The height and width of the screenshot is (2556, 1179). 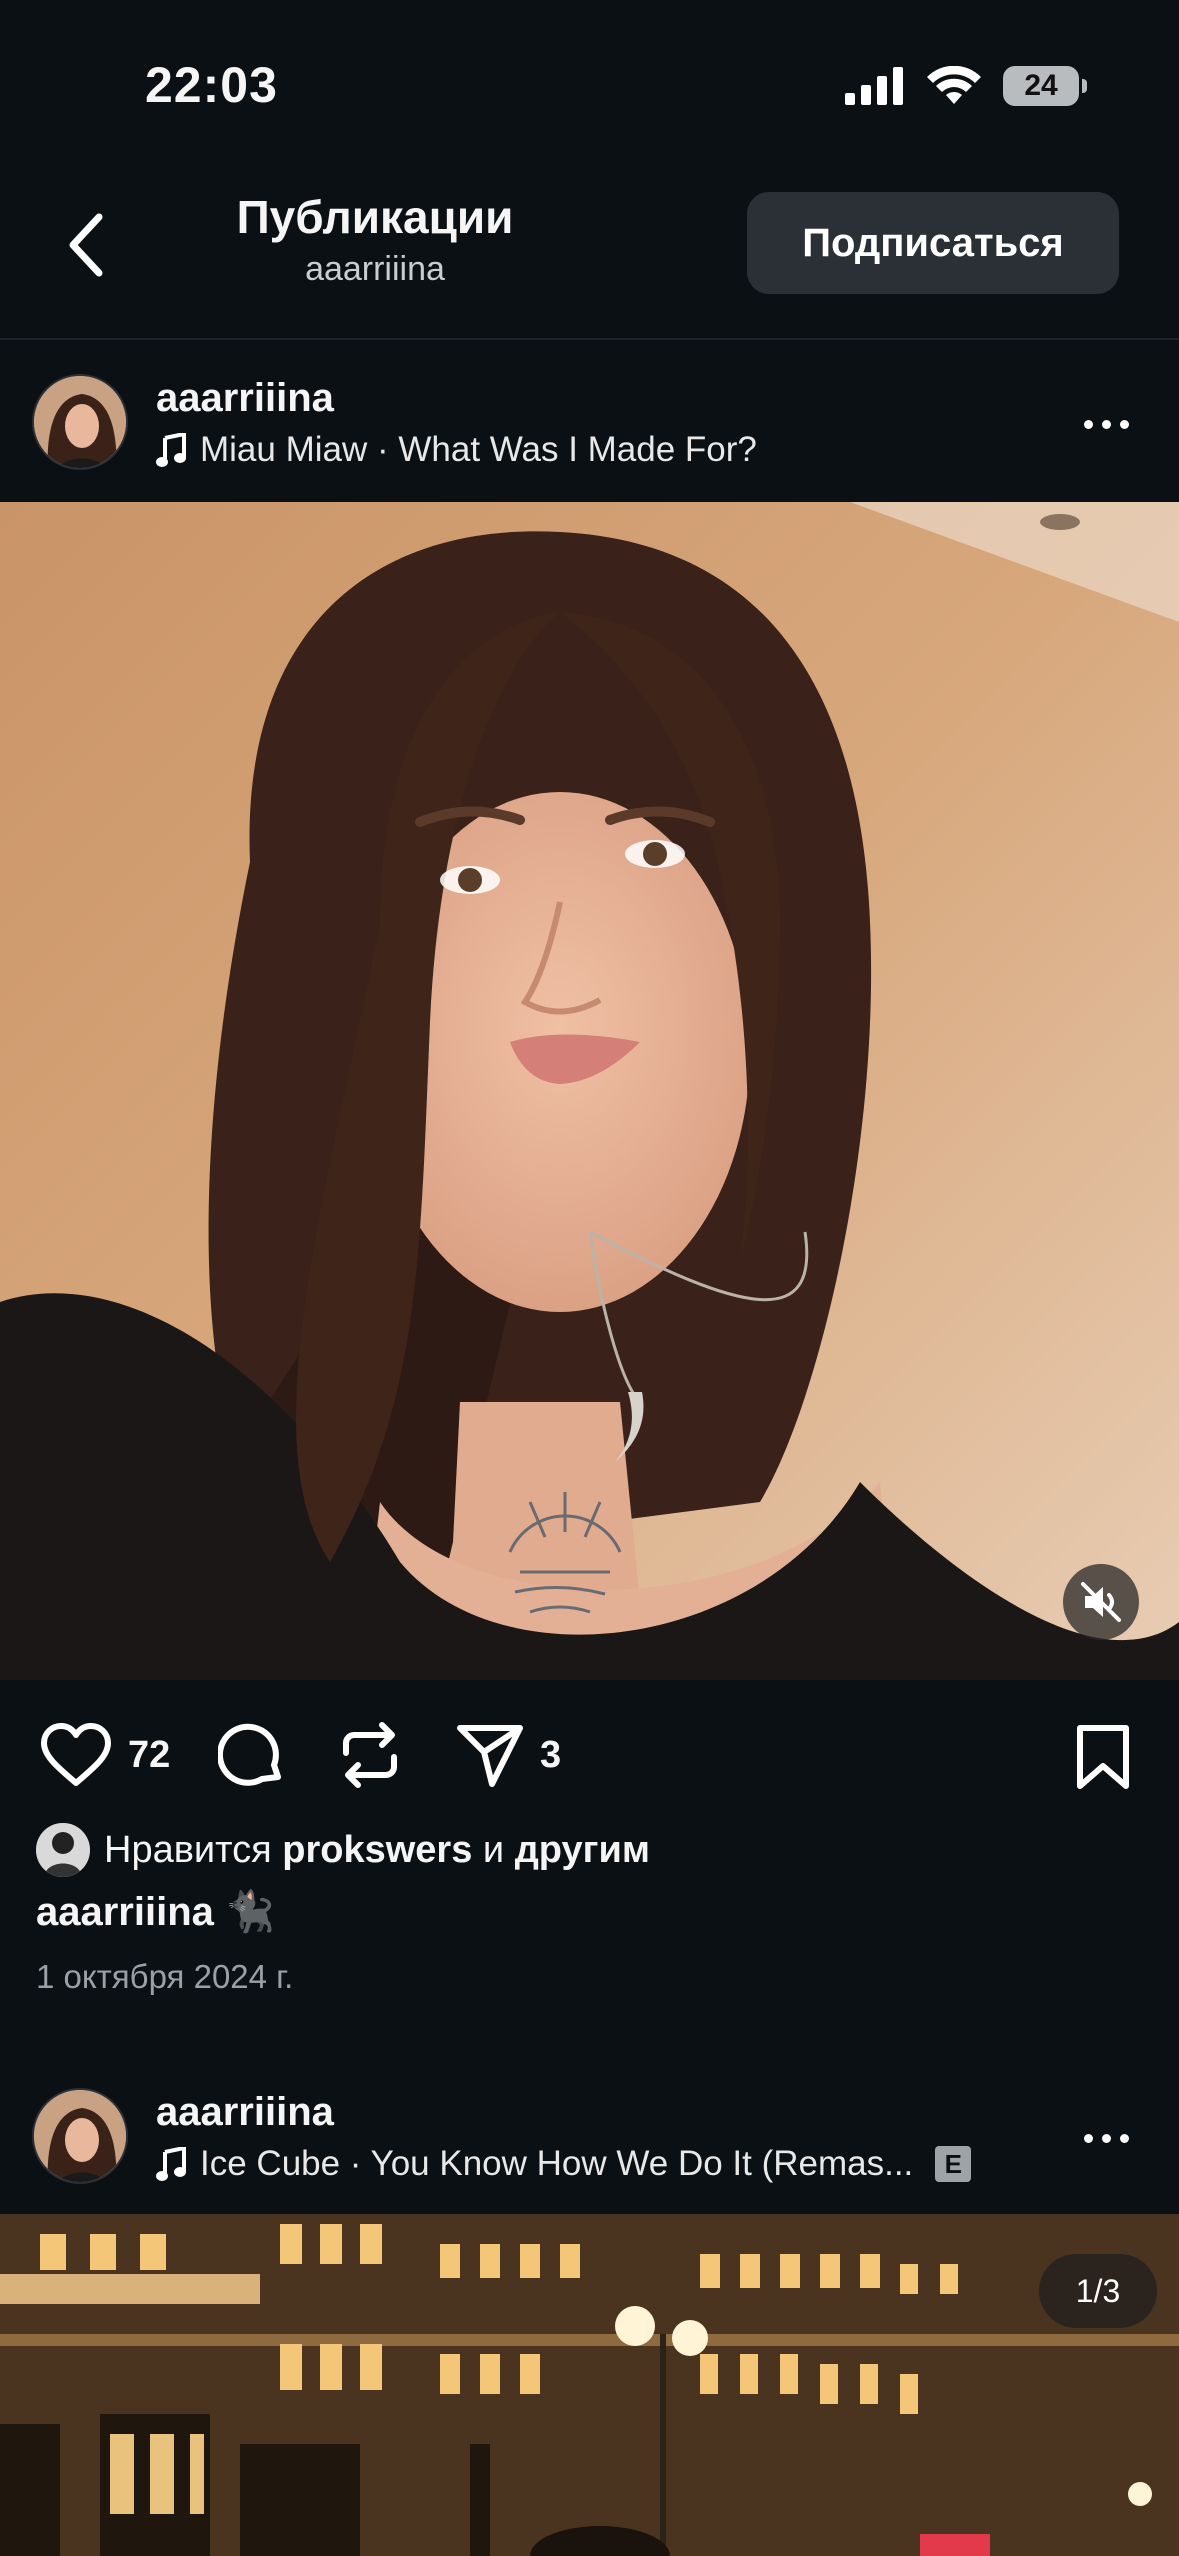 I want to click on status-icons: 24, so click(x=966, y=86).